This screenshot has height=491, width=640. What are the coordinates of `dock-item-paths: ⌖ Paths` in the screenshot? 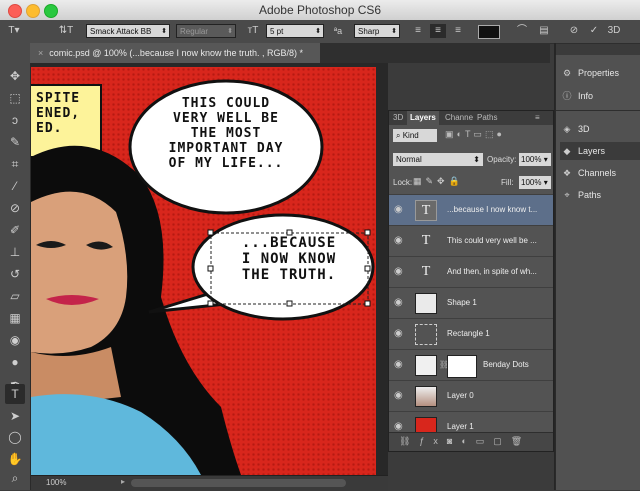 It's located at (600, 195).